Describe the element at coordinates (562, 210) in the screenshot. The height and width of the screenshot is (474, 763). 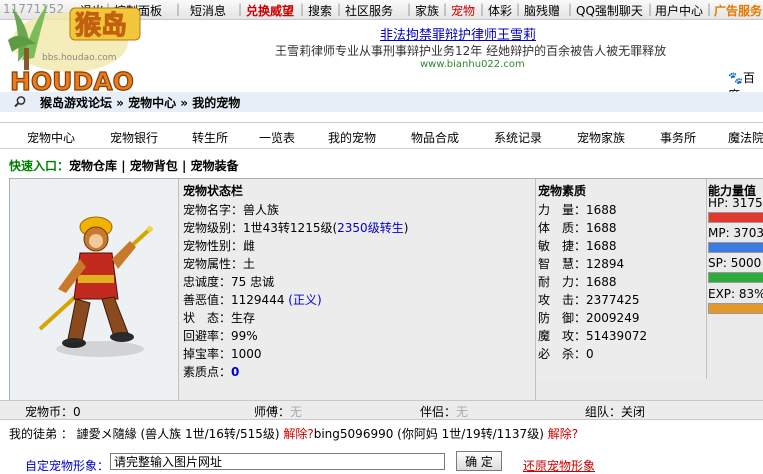
I see `attr-label: 力 量：` at that location.